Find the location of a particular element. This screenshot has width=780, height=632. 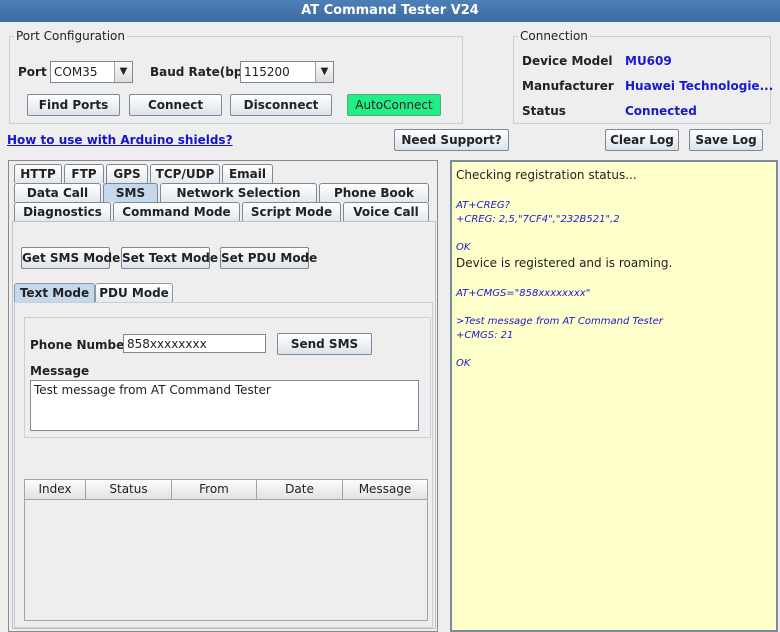

port-select-value: COM35 is located at coordinates (76, 72).